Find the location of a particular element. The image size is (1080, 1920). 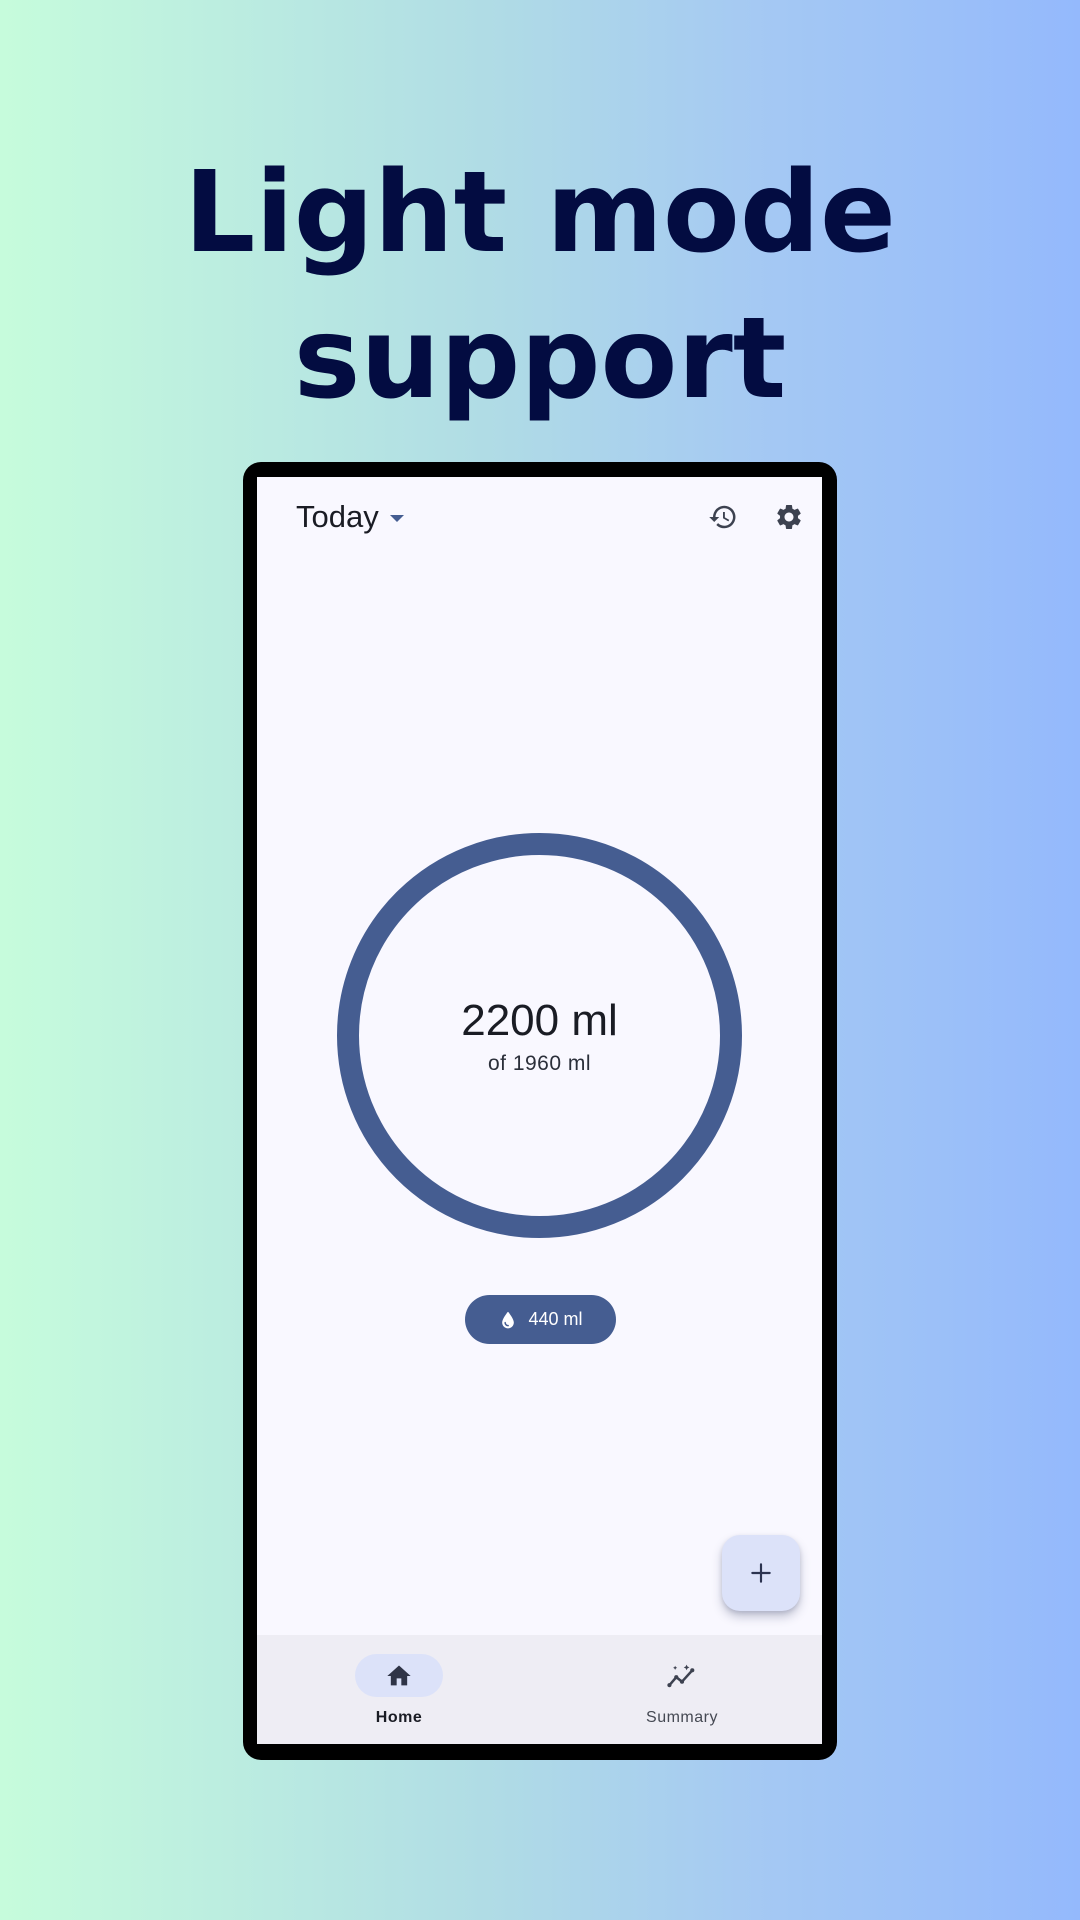

insights-icon is located at coordinates (681, 1675).